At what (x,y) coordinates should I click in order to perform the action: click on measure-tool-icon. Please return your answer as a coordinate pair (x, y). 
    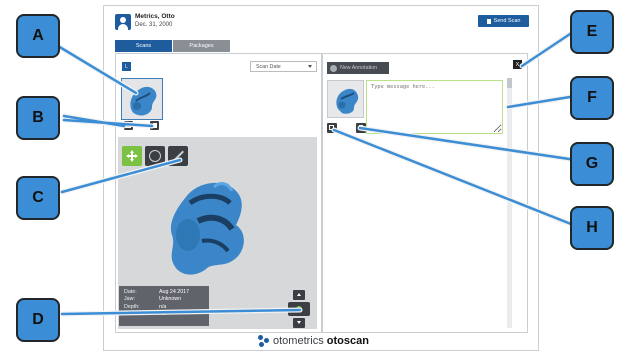
    Looking at the image, I should click on (178, 155).